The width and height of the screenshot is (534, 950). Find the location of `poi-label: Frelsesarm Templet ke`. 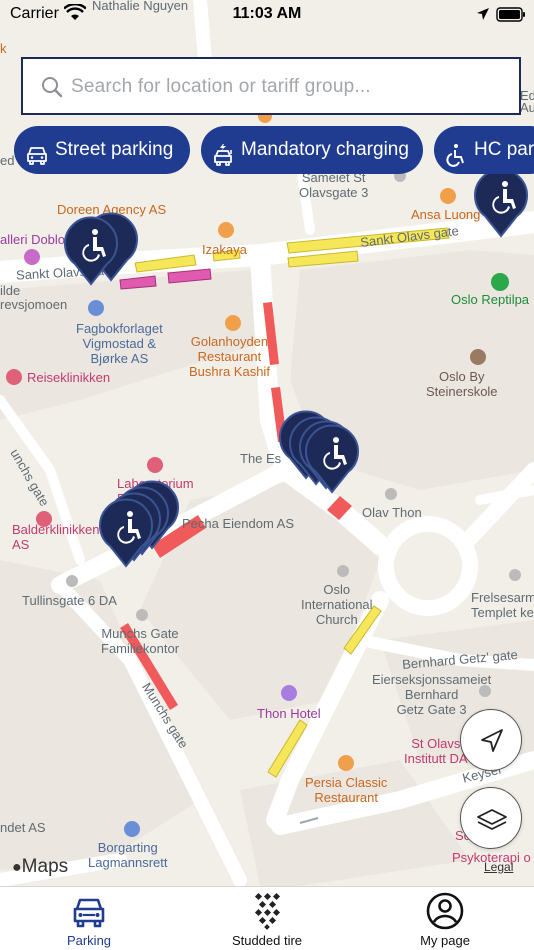

poi-label: Frelsesarm Templet ke is located at coordinates (502, 605).